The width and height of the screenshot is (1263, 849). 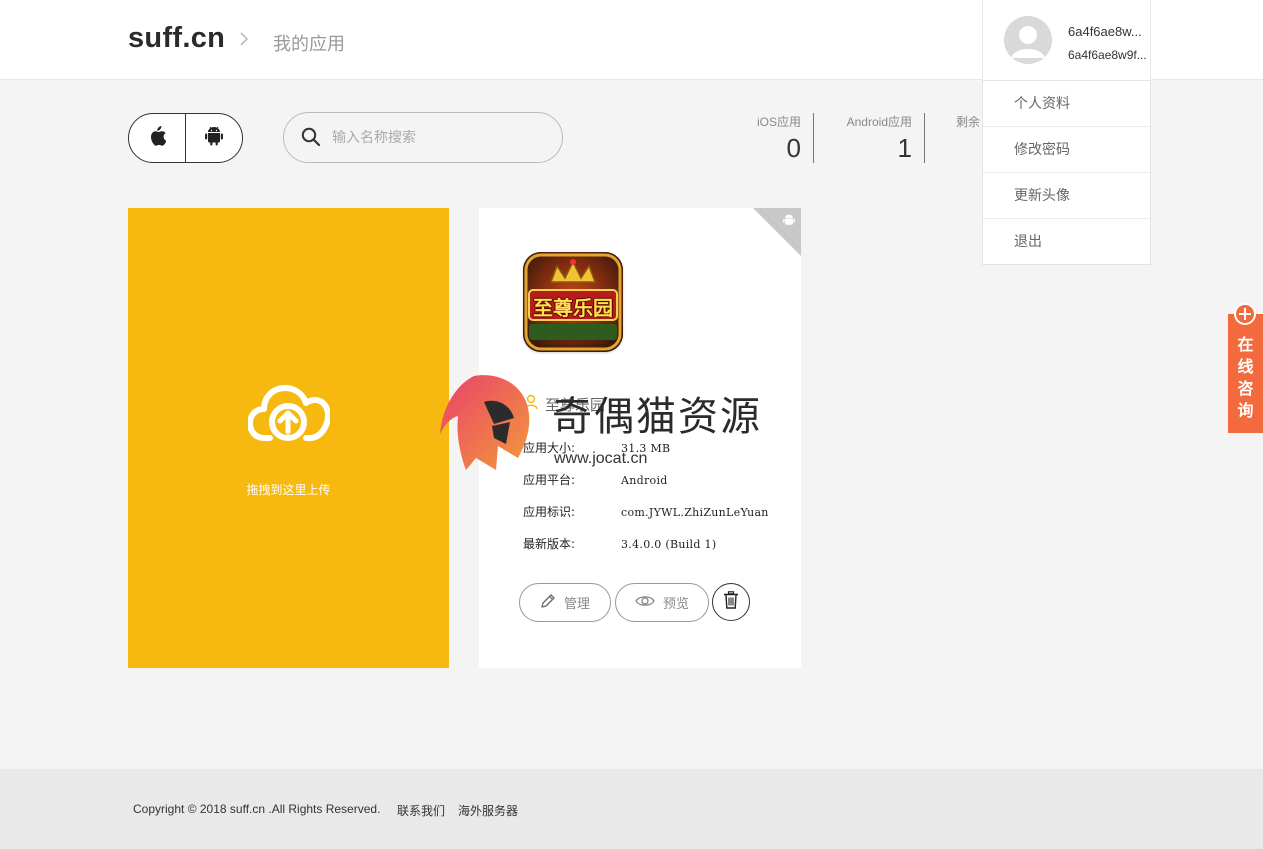 I want to click on search-box, so click(x=423, y=137).